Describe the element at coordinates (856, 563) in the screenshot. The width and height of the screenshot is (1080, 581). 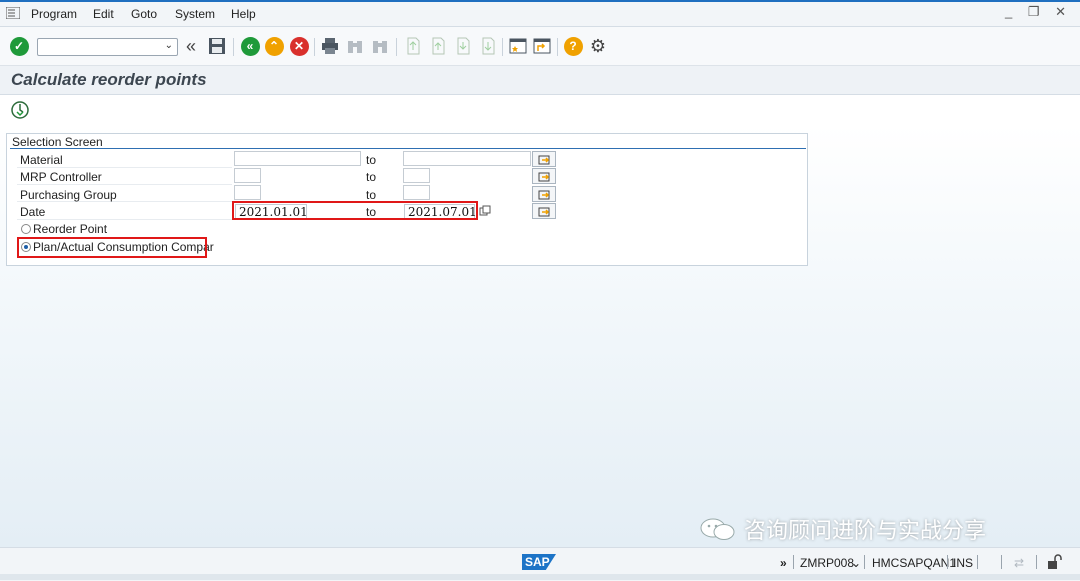
I see `status-dropdown-icon: ⌄` at that location.